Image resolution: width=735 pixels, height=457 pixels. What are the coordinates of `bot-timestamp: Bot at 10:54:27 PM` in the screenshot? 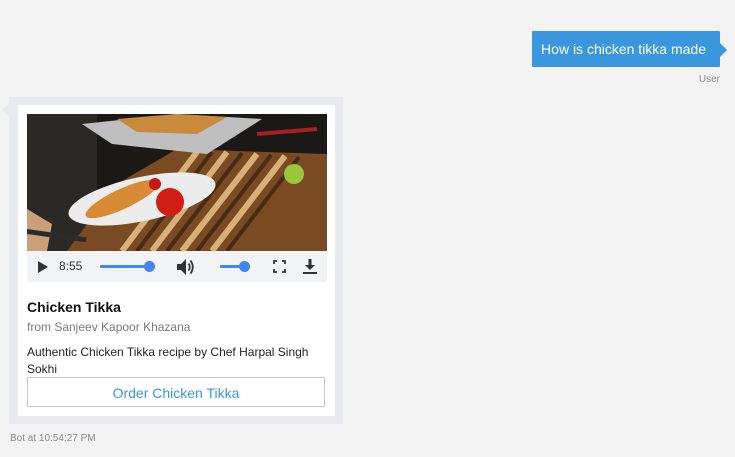 It's located at (53, 438).